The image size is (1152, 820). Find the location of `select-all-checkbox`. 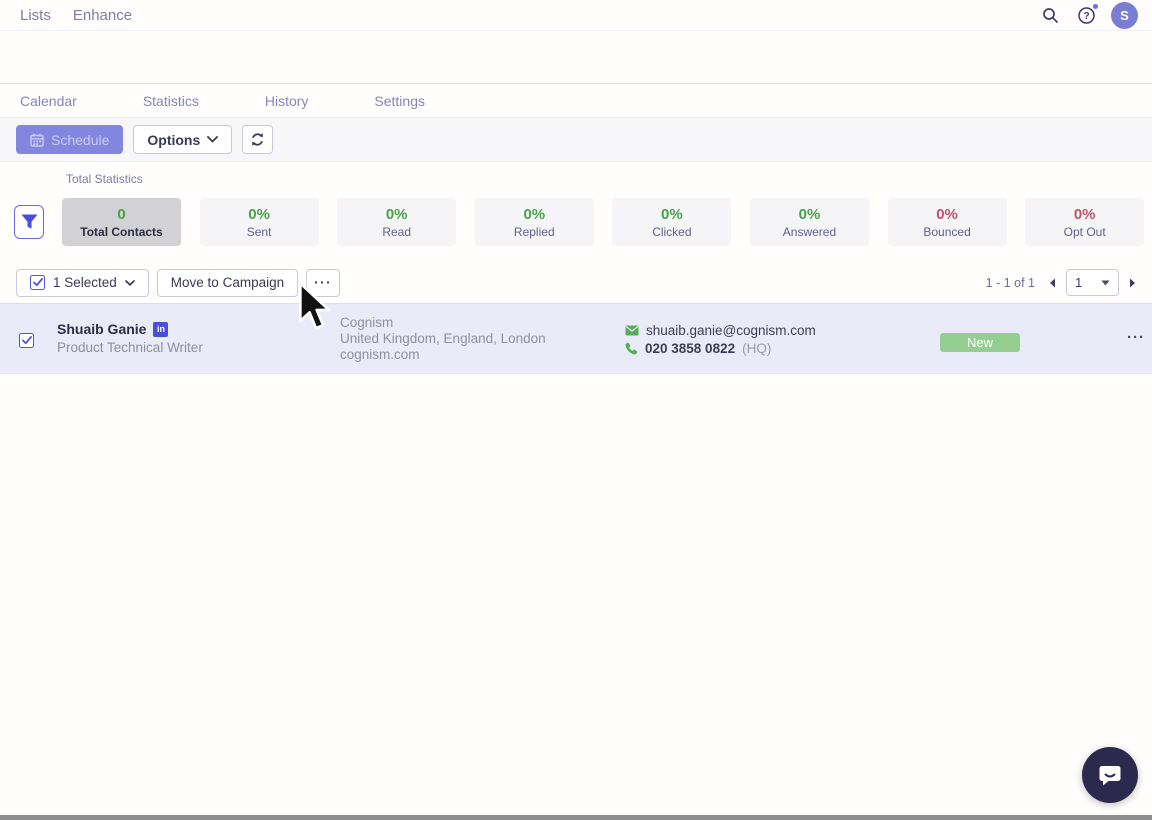

select-all-checkbox is located at coordinates (37, 282).